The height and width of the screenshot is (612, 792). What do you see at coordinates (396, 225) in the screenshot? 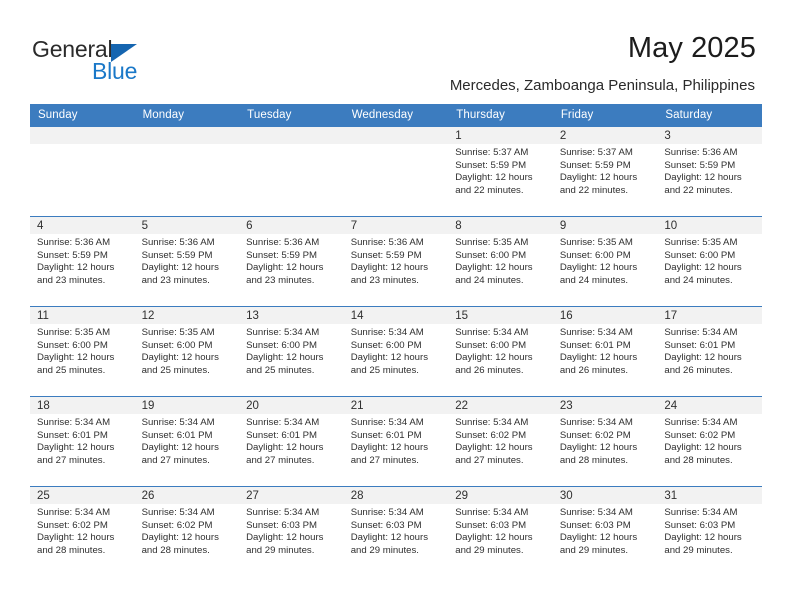
I see `day-number: 7` at bounding box center [396, 225].